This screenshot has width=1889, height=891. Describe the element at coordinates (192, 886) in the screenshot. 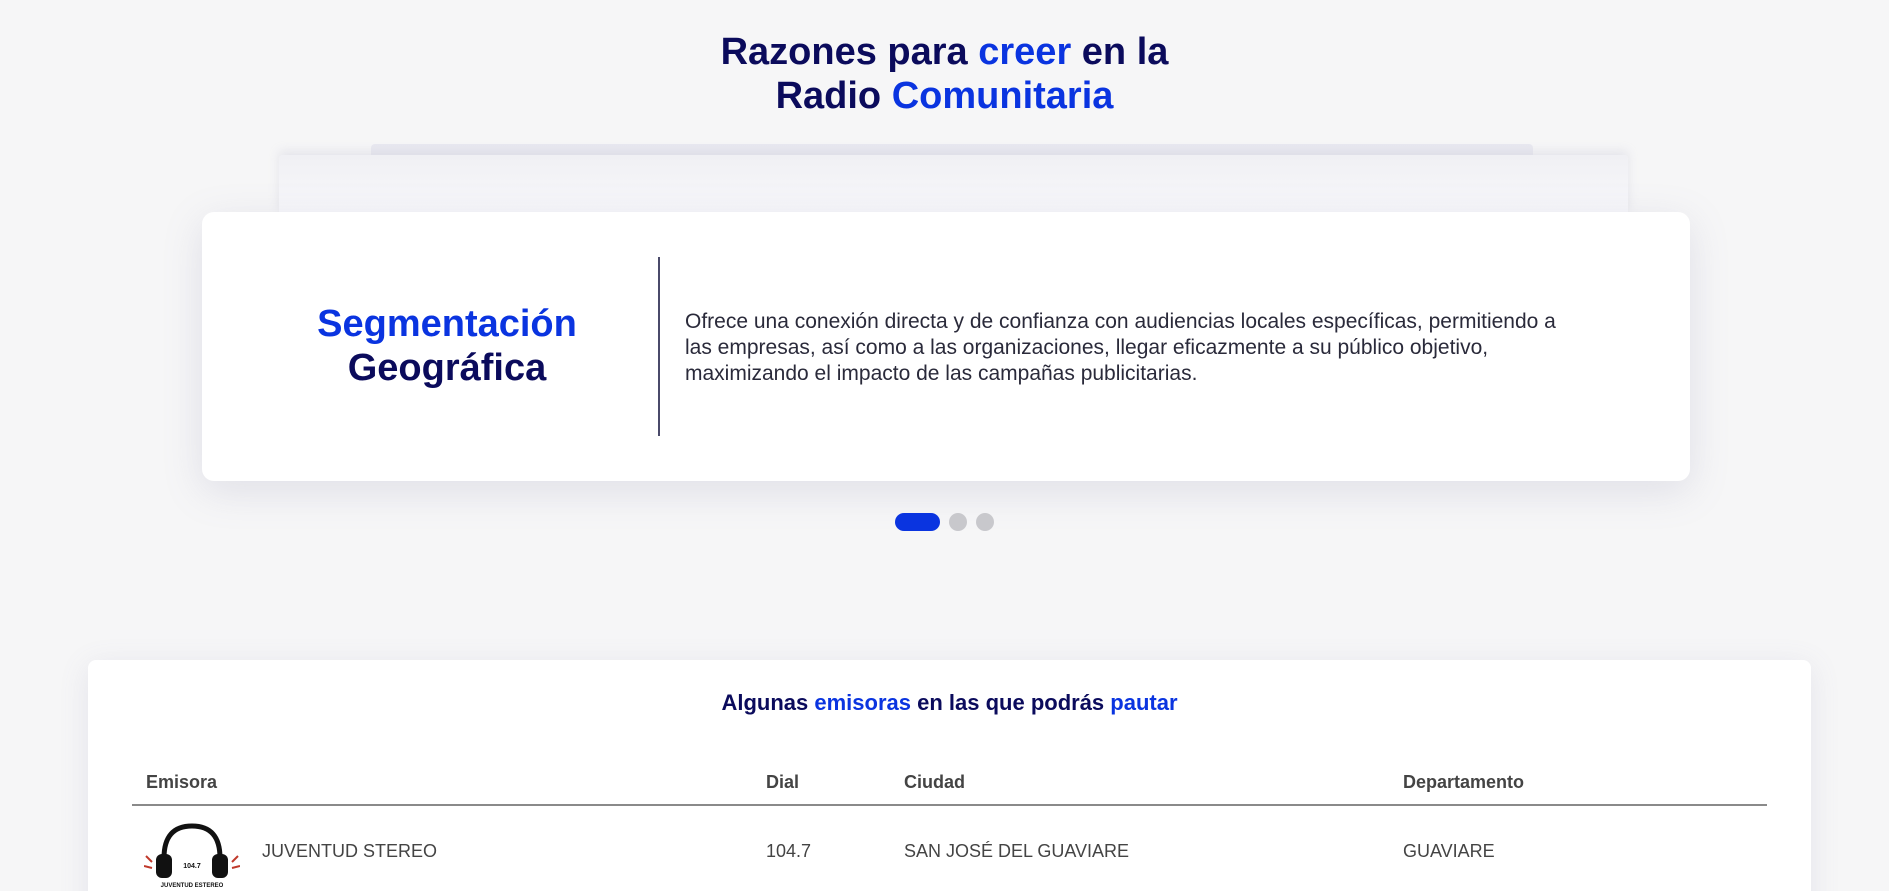

I see `station-logo-caption: JUVENTUD ESTEREO` at that location.